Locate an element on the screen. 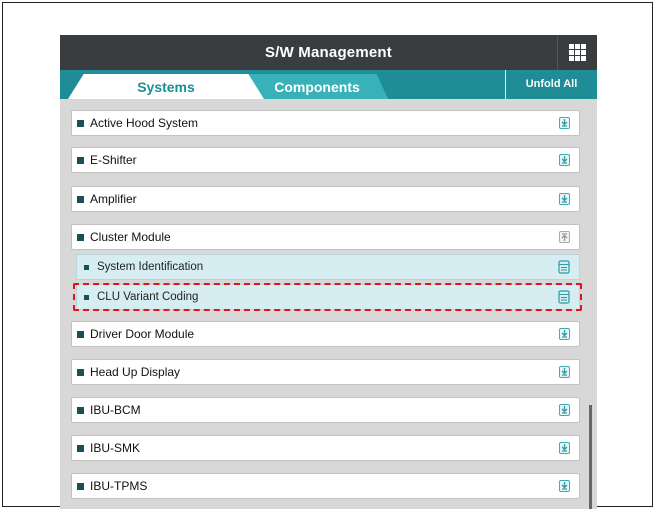  system-row-active-hood: Active Hood System is located at coordinates (325, 123).